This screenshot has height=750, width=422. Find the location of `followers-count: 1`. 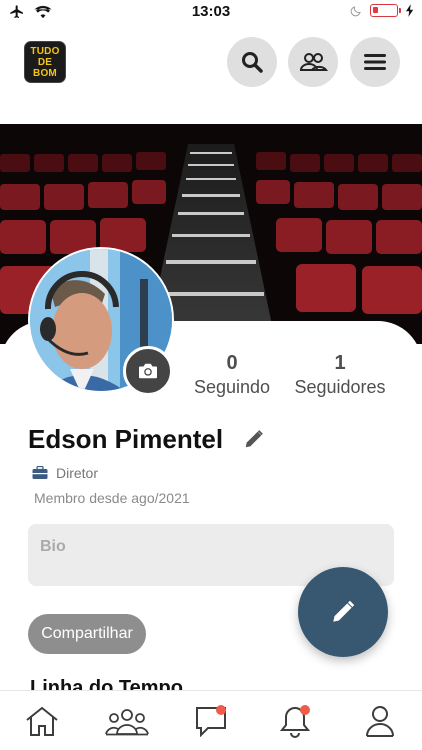

followers-count: 1 is located at coordinates (340, 363).